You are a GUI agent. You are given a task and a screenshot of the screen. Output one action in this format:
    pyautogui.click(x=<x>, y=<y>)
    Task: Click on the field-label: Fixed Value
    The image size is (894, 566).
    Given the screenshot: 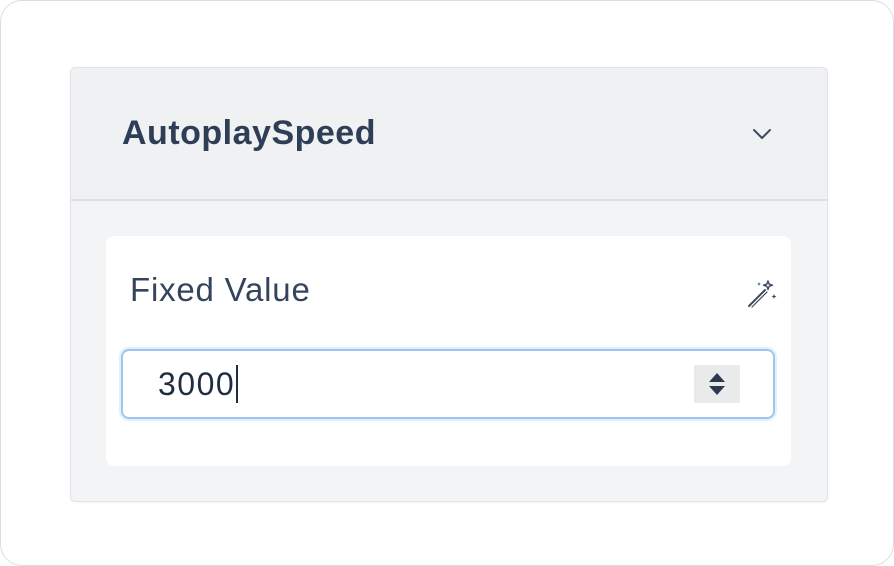 What is the action you would take?
    pyautogui.click(x=220, y=289)
    